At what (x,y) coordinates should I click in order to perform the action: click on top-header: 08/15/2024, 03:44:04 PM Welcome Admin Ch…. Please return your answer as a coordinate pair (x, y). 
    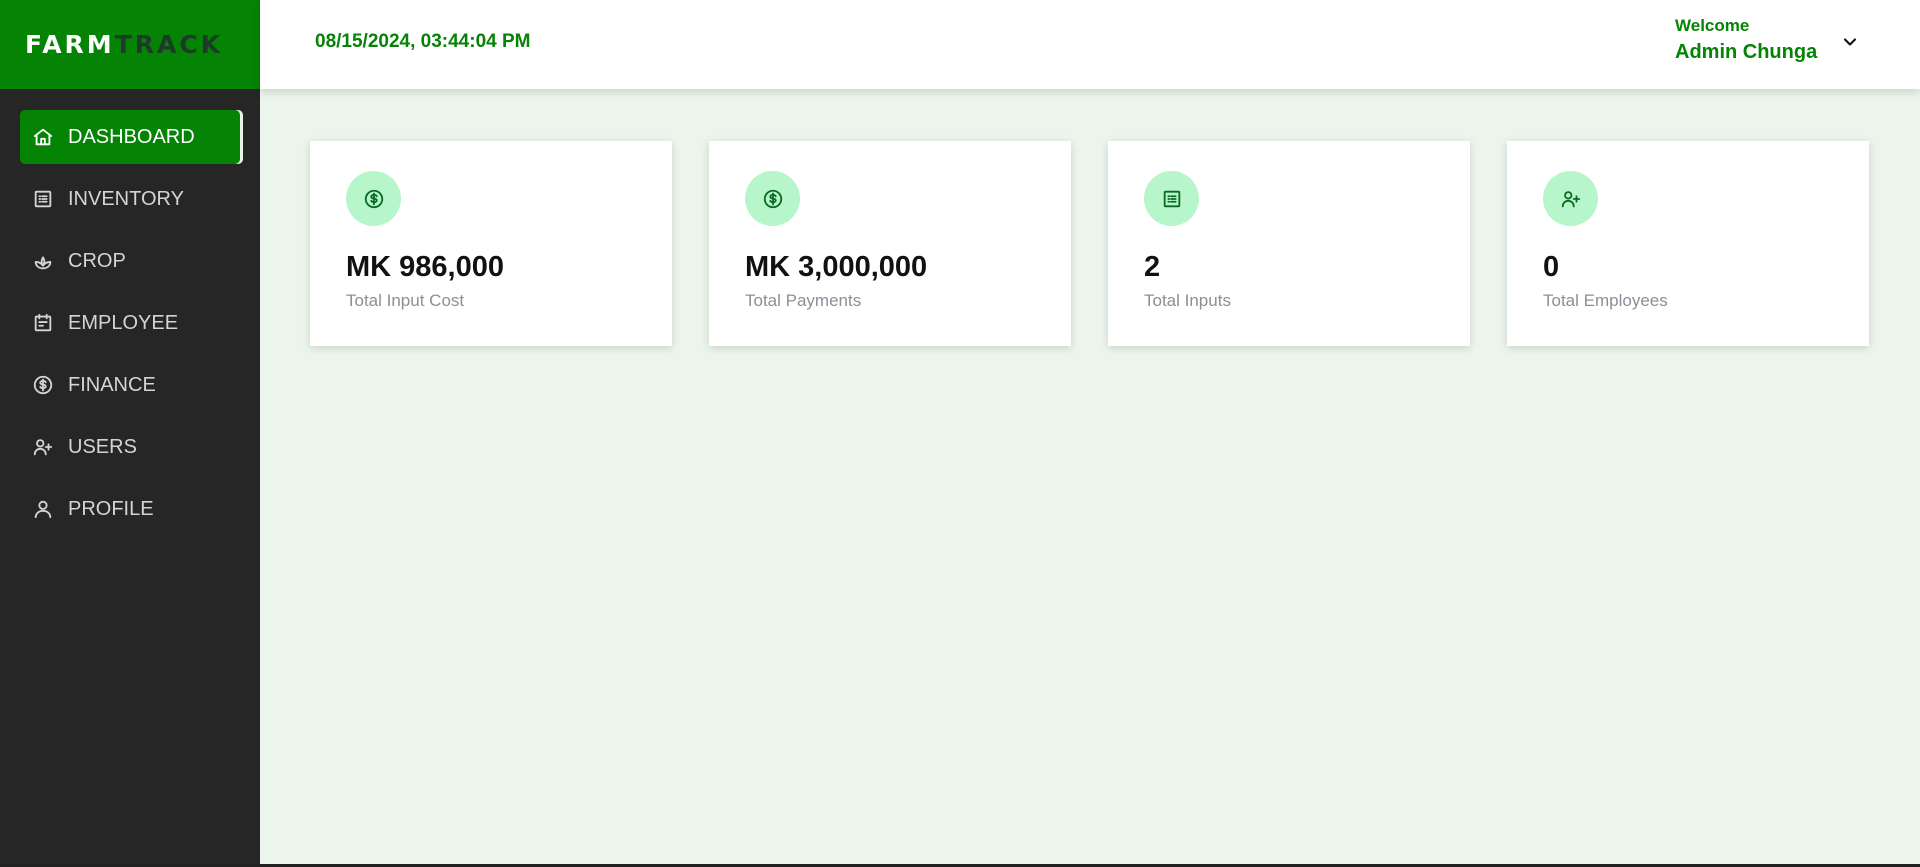
    Looking at the image, I should click on (1090, 44).